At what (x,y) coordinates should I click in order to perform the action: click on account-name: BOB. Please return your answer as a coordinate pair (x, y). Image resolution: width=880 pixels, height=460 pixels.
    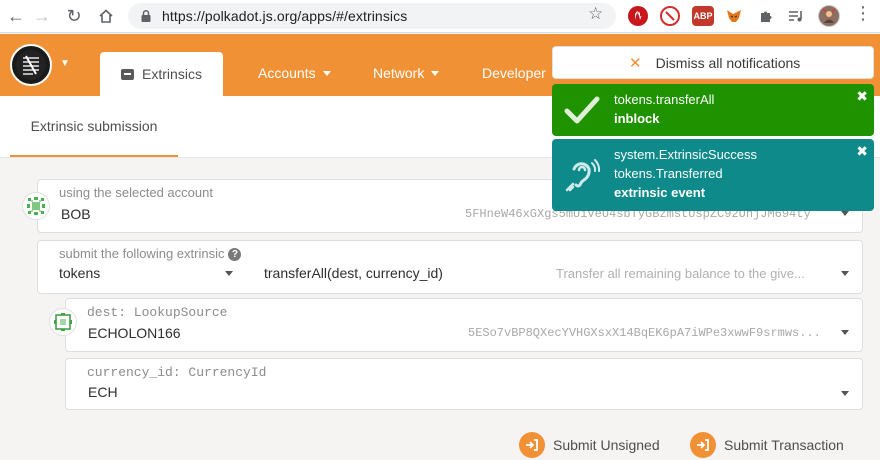
    Looking at the image, I should click on (76, 214).